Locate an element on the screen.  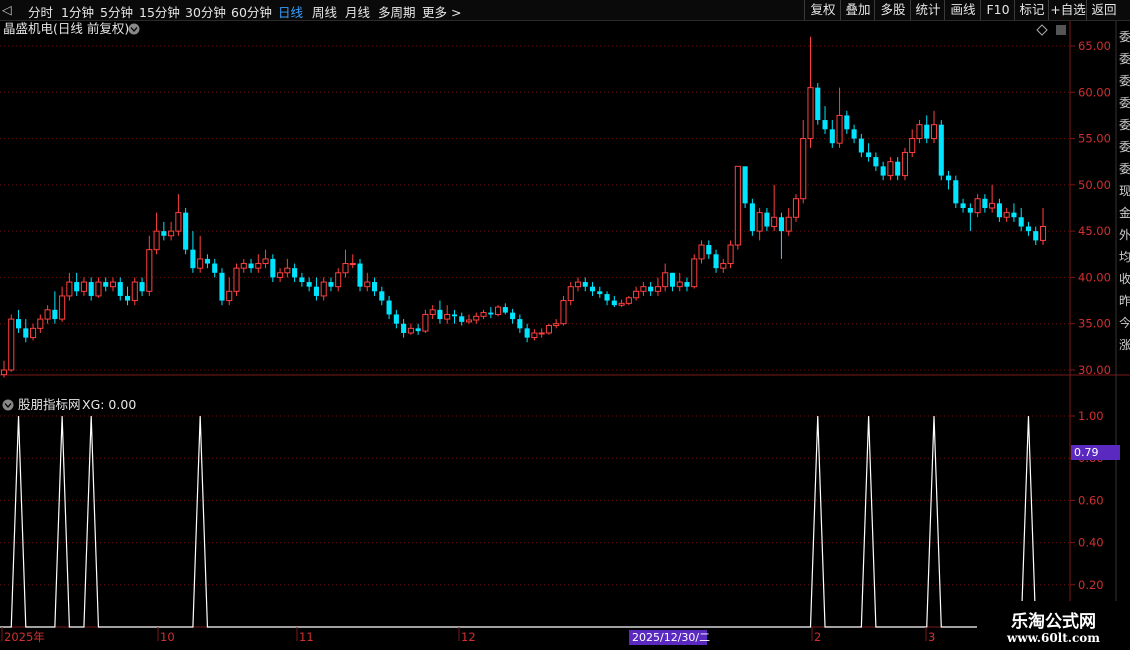
time-label: 10 is located at coordinates (167, 637).